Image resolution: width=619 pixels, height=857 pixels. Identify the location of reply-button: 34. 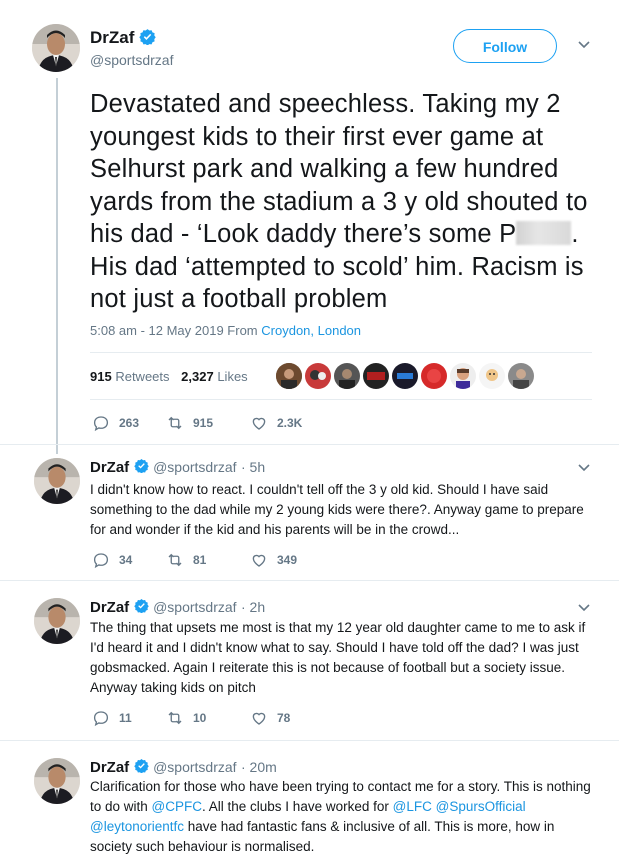
(112, 560).